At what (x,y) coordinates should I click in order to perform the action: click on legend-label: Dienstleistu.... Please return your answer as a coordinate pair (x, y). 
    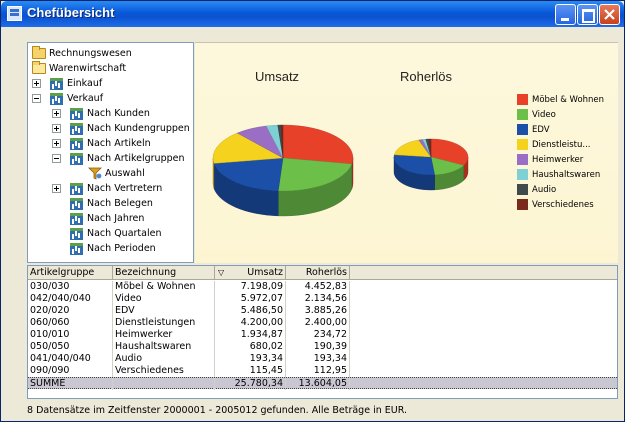
    Looking at the image, I should click on (561, 145).